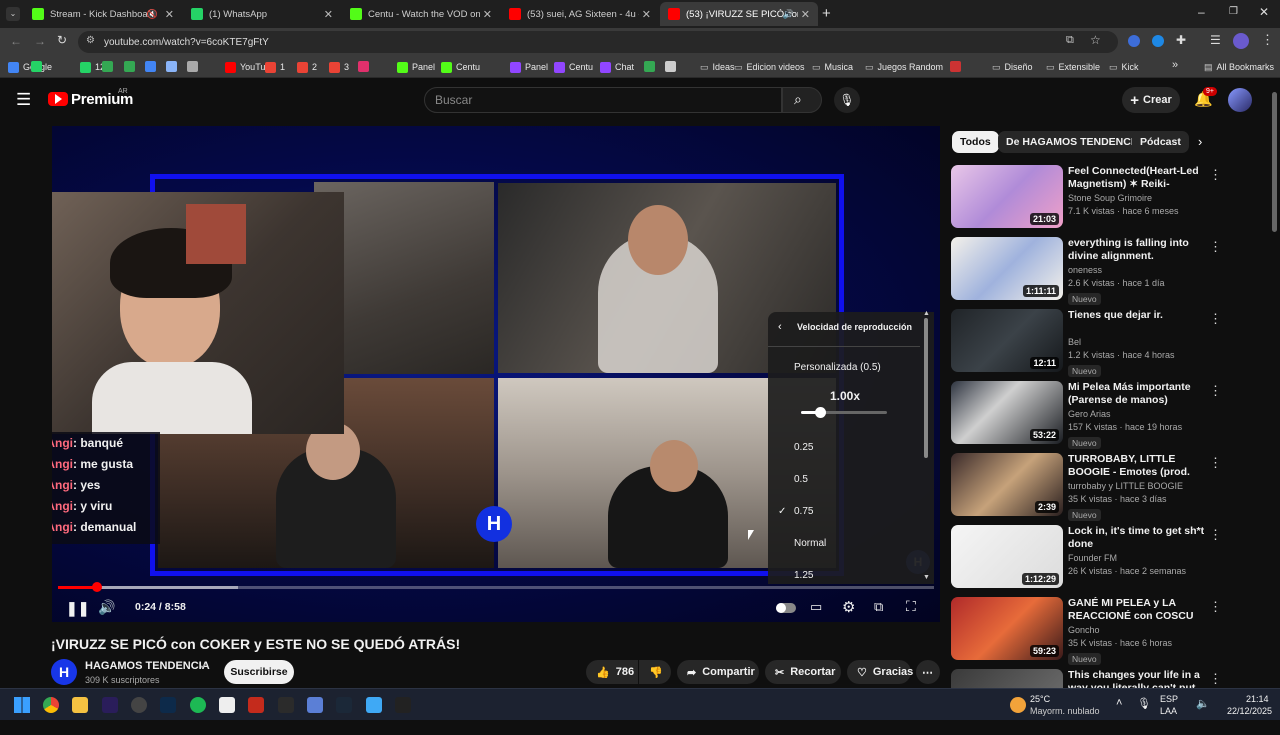 Image resolution: width=1280 pixels, height=735 pixels. I want to click on clock-date: 22/12/2025, so click(1249, 711).